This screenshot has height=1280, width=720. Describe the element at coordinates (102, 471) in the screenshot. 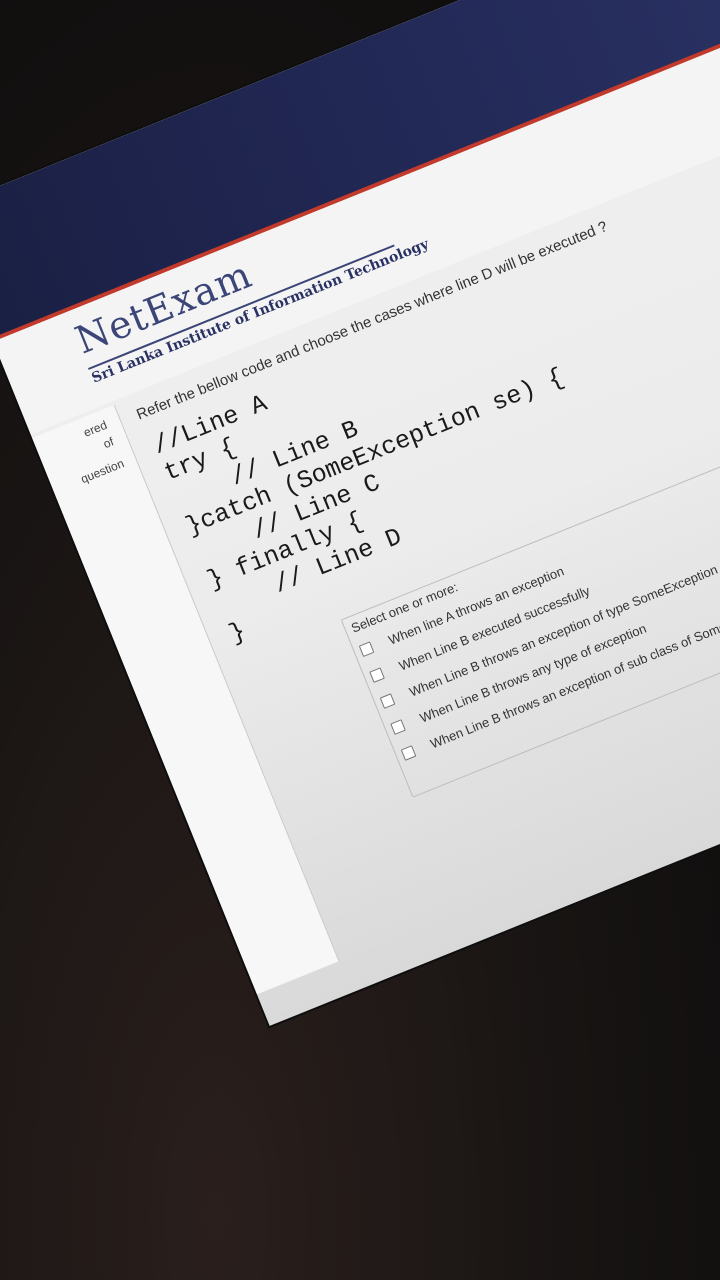

I see `nav-fragment-question: question` at that location.